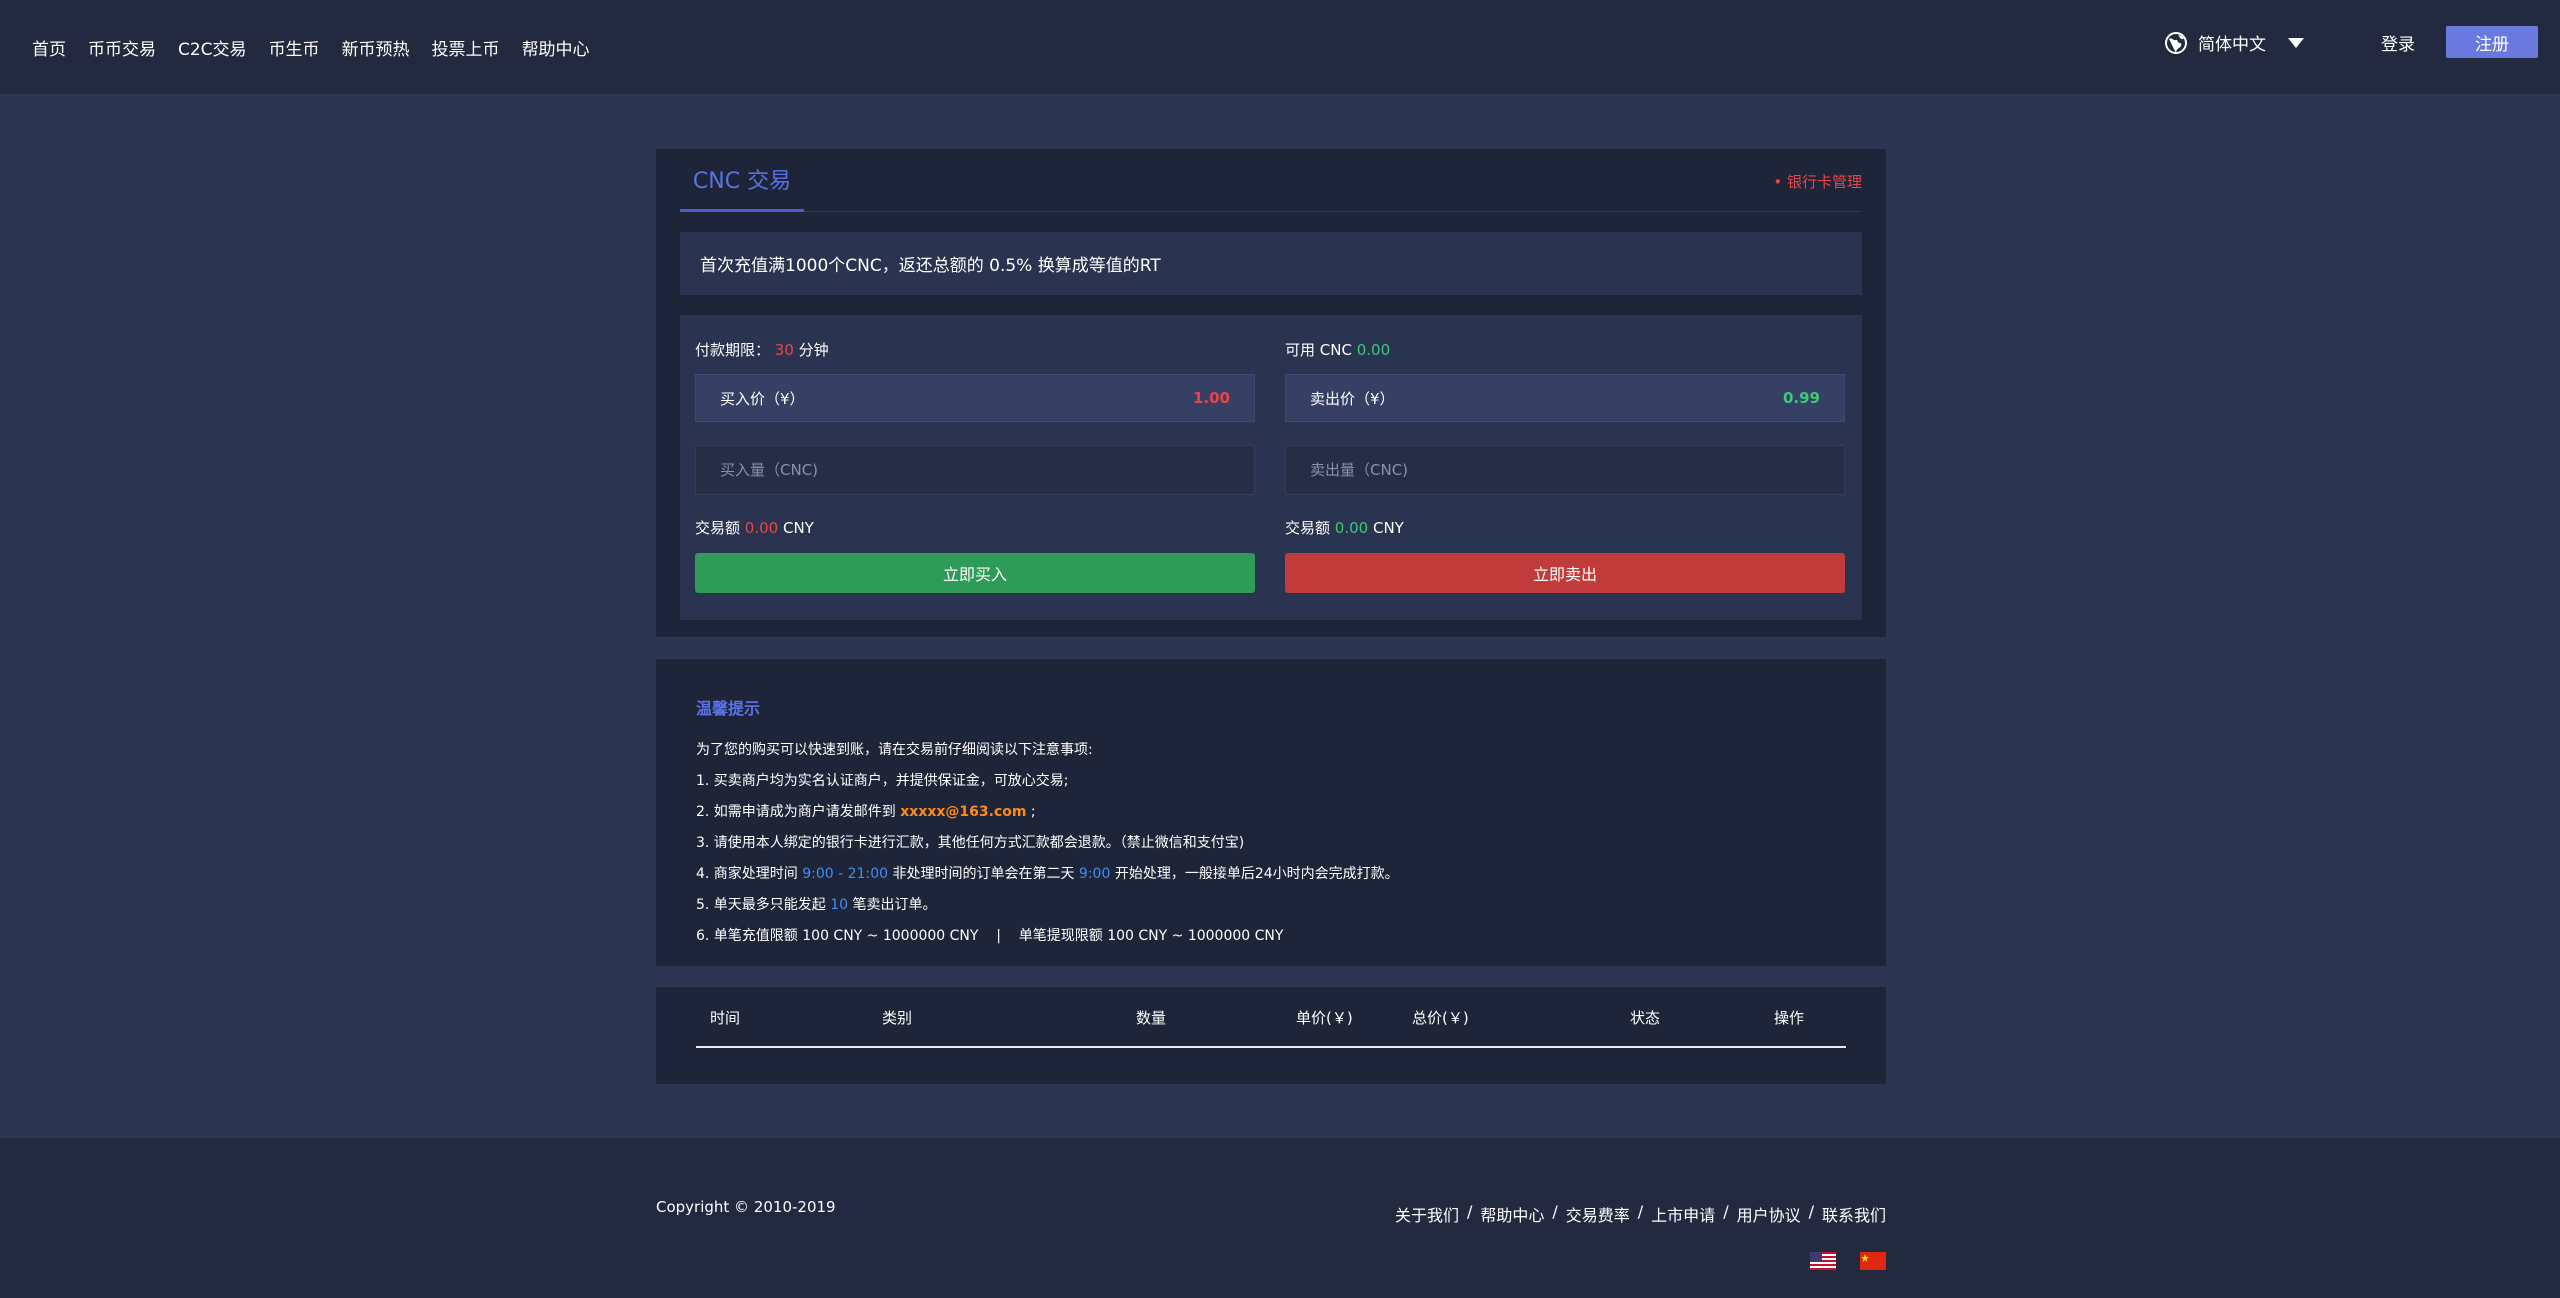 The height and width of the screenshot is (1298, 2560). What do you see at coordinates (725, 1018) in the screenshot?
I see `column-time: 时间` at bounding box center [725, 1018].